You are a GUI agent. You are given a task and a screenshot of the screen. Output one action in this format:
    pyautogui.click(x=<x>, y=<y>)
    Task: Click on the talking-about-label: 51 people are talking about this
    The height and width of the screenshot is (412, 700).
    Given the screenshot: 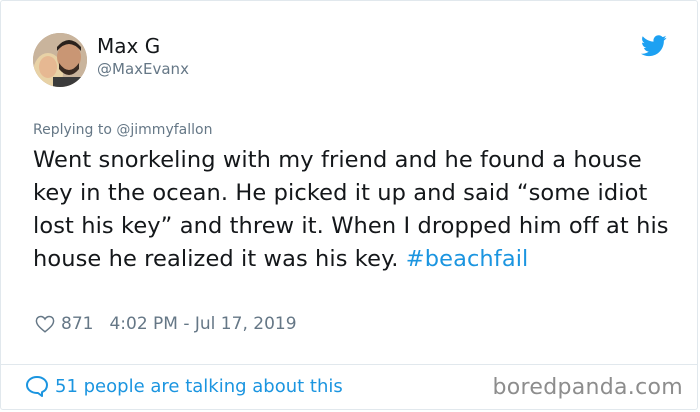 What is the action you would take?
    pyautogui.click(x=199, y=386)
    